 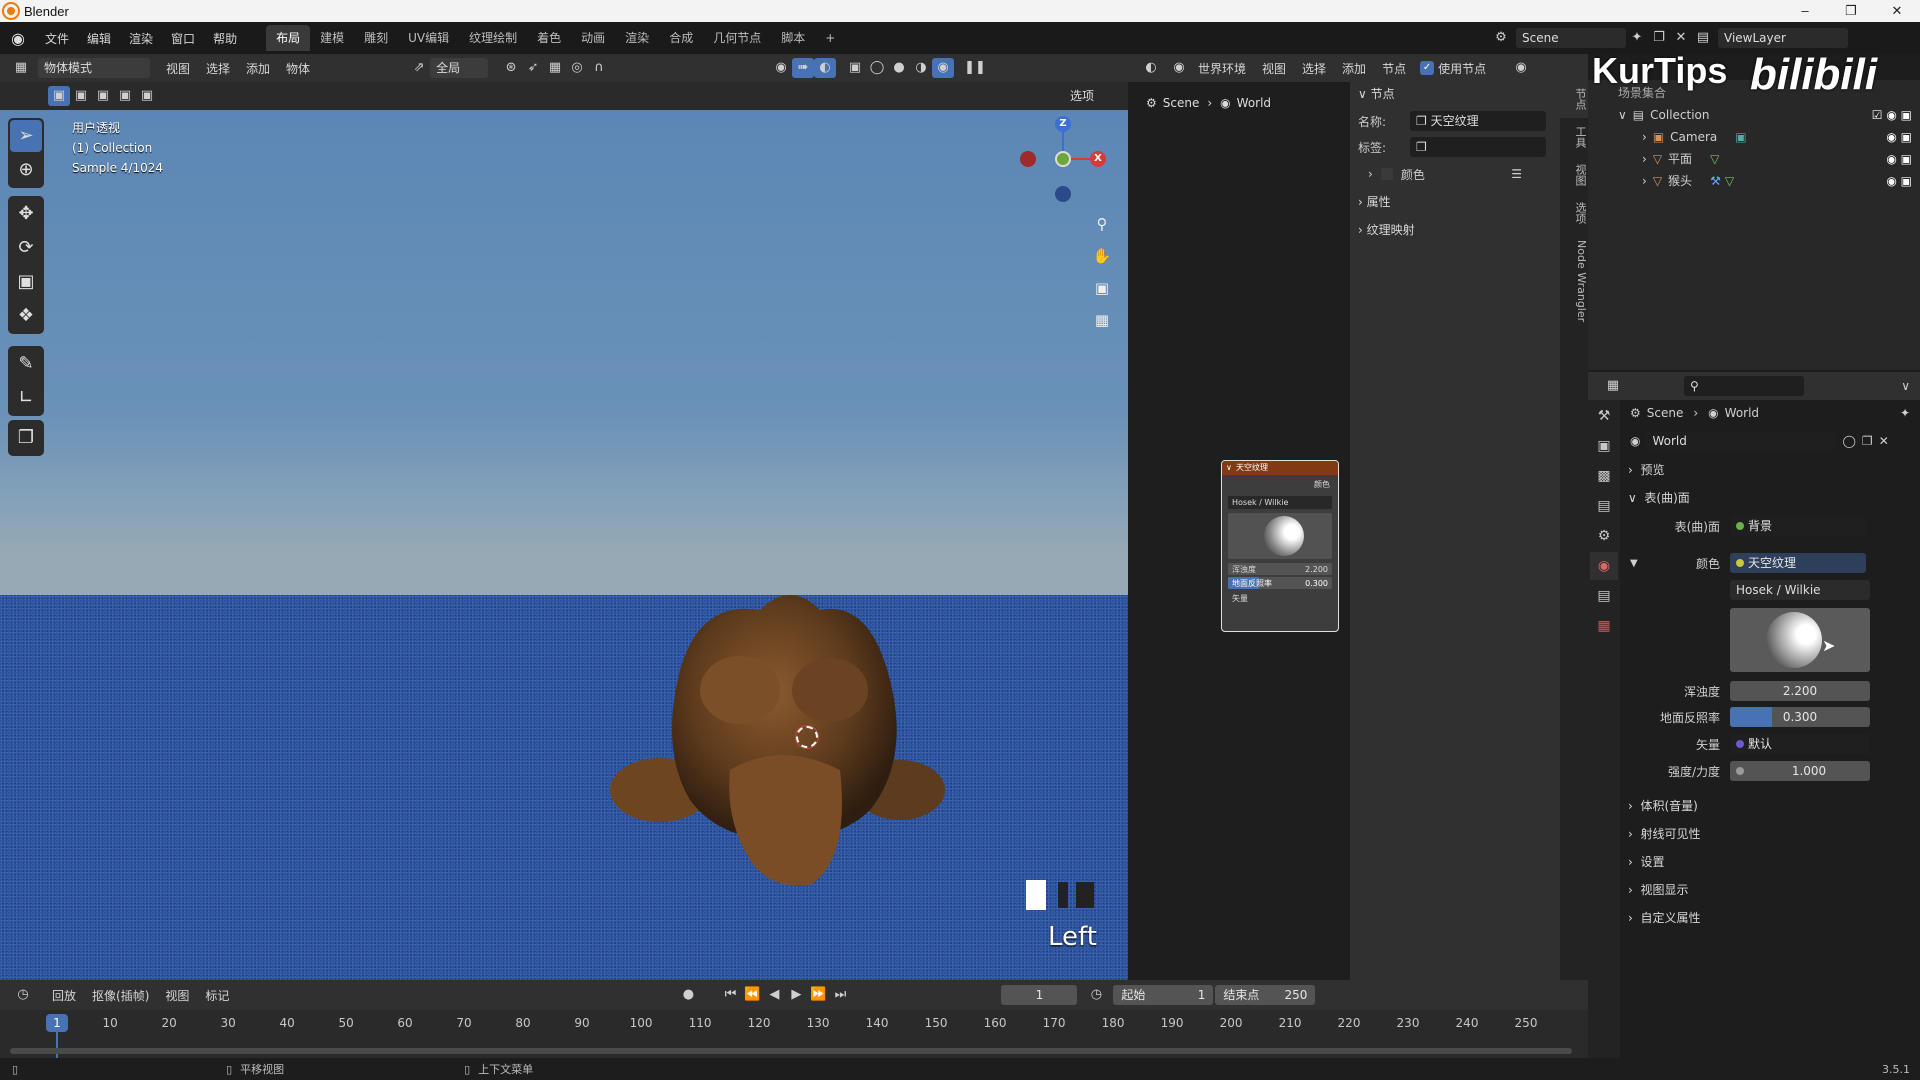 What do you see at coordinates (1848, 441) in the screenshot?
I see `fake-user-icon: ◯` at bounding box center [1848, 441].